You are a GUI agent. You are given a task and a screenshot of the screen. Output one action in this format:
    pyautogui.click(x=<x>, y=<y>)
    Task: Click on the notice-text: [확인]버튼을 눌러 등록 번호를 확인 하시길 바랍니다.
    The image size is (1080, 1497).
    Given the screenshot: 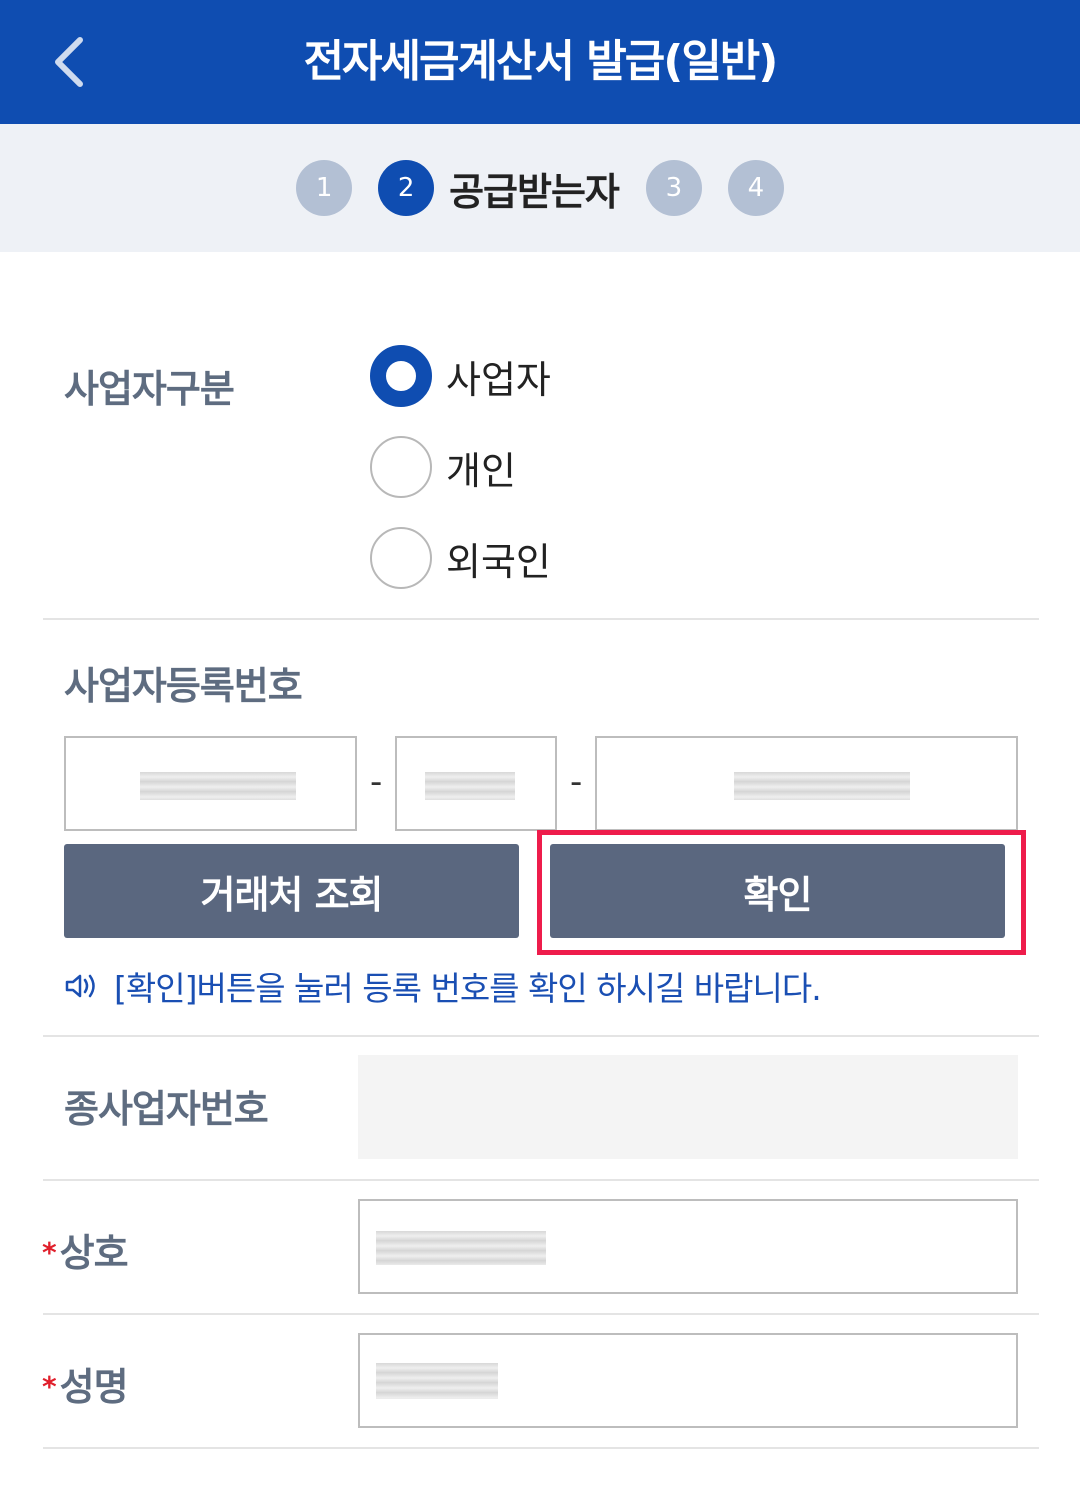 What is the action you would take?
    pyautogui.click(x=468, y=988)
    